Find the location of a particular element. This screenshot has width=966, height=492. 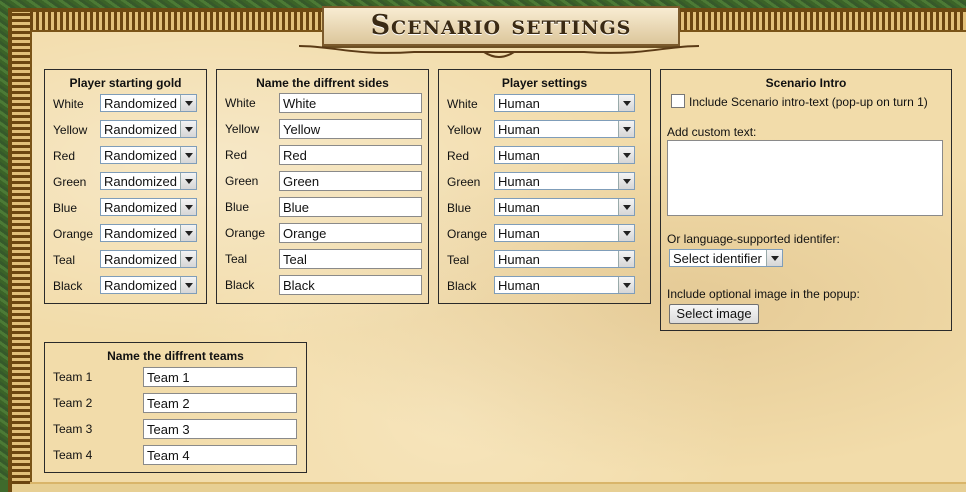

side-name-input-red: Red is located at coordinates (350, 155).